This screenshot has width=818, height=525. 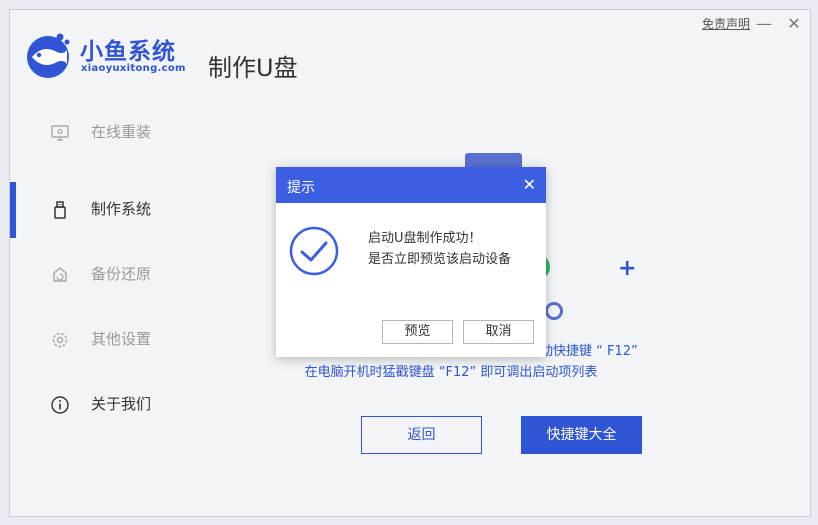 I want to click on plus-icon: +, so click(x=627, y=268).